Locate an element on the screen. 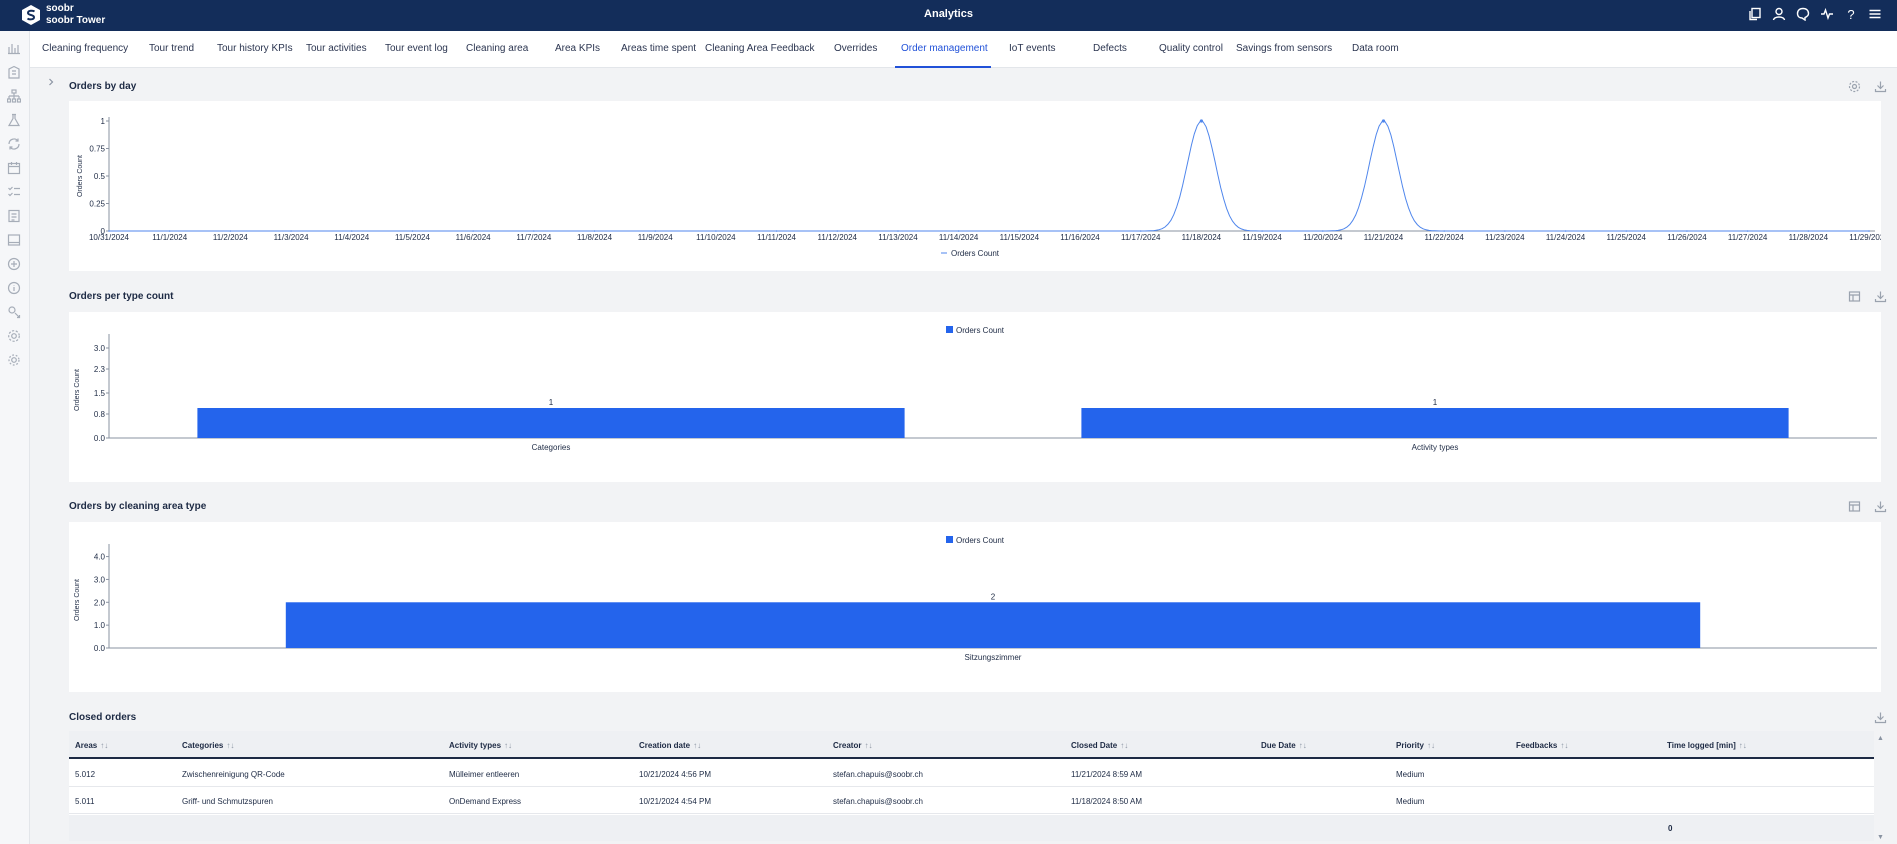 The width and height of the screenshot is (1897, 844). tab-tour-activities: Tour activities is located at coordinates (336, 48).